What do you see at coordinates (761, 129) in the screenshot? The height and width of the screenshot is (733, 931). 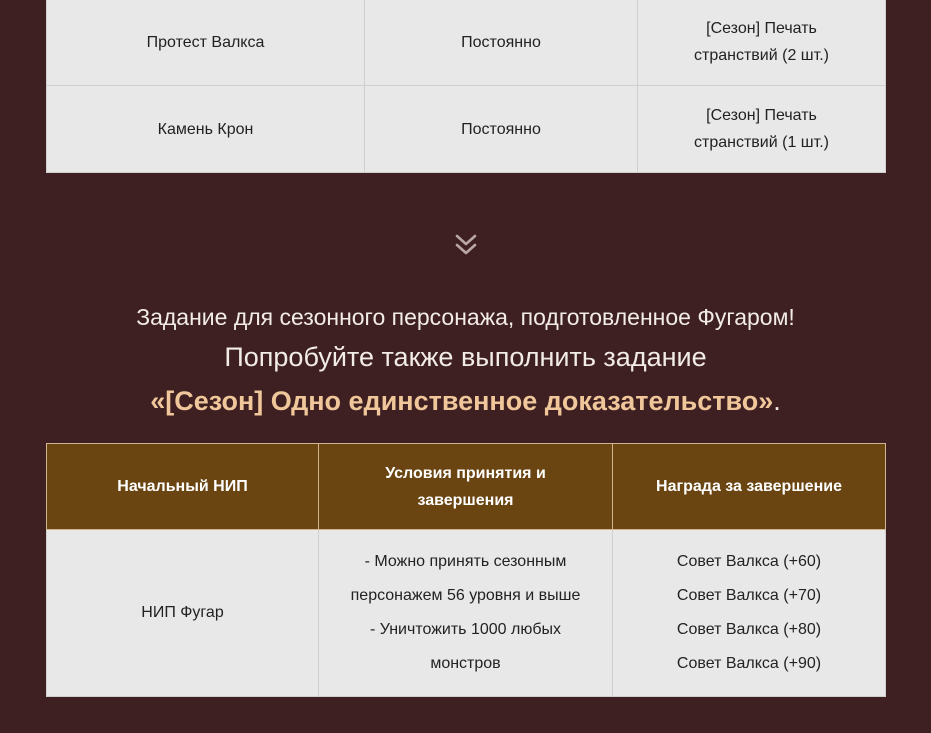 I see `reward-cell: [Сезон] Печать странствий (1 шт.)` at bounding box center [761, 129].